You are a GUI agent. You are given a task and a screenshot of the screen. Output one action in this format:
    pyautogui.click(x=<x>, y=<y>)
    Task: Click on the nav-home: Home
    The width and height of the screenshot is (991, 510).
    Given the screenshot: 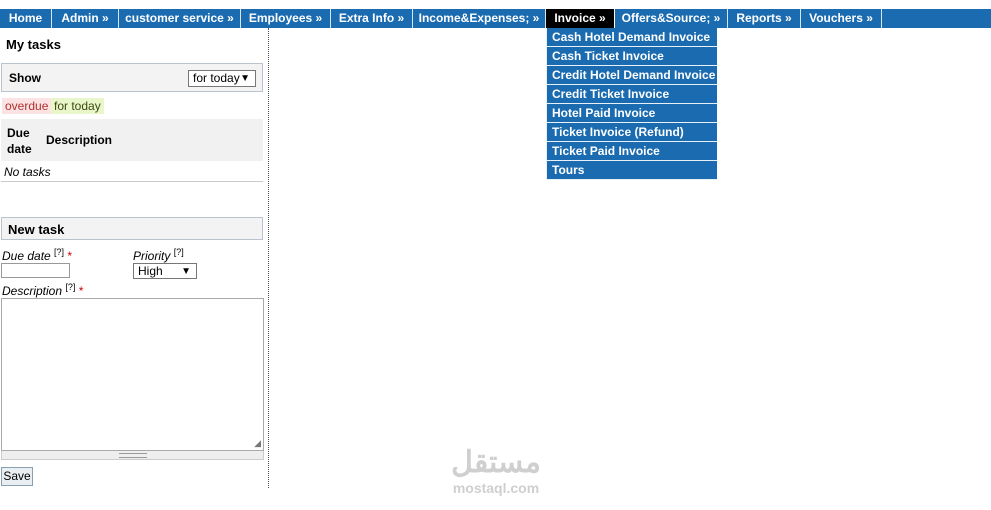 What is the action you would take?
    pyautogui.click(x=26, y=18)
    